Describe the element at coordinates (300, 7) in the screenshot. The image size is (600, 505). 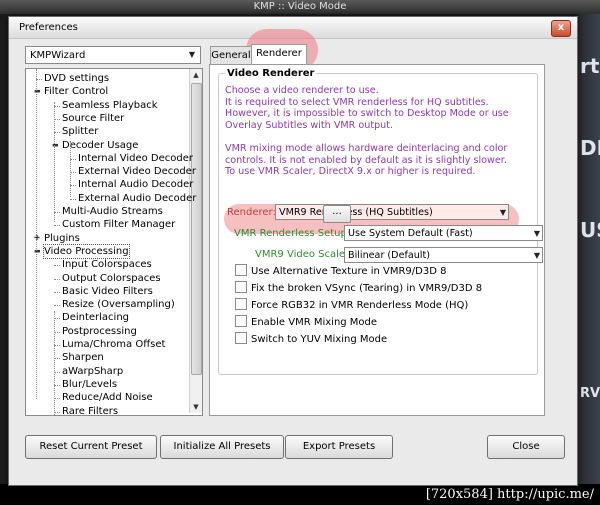
I see `background-window-title: KMP :: Video Mode` at that location.